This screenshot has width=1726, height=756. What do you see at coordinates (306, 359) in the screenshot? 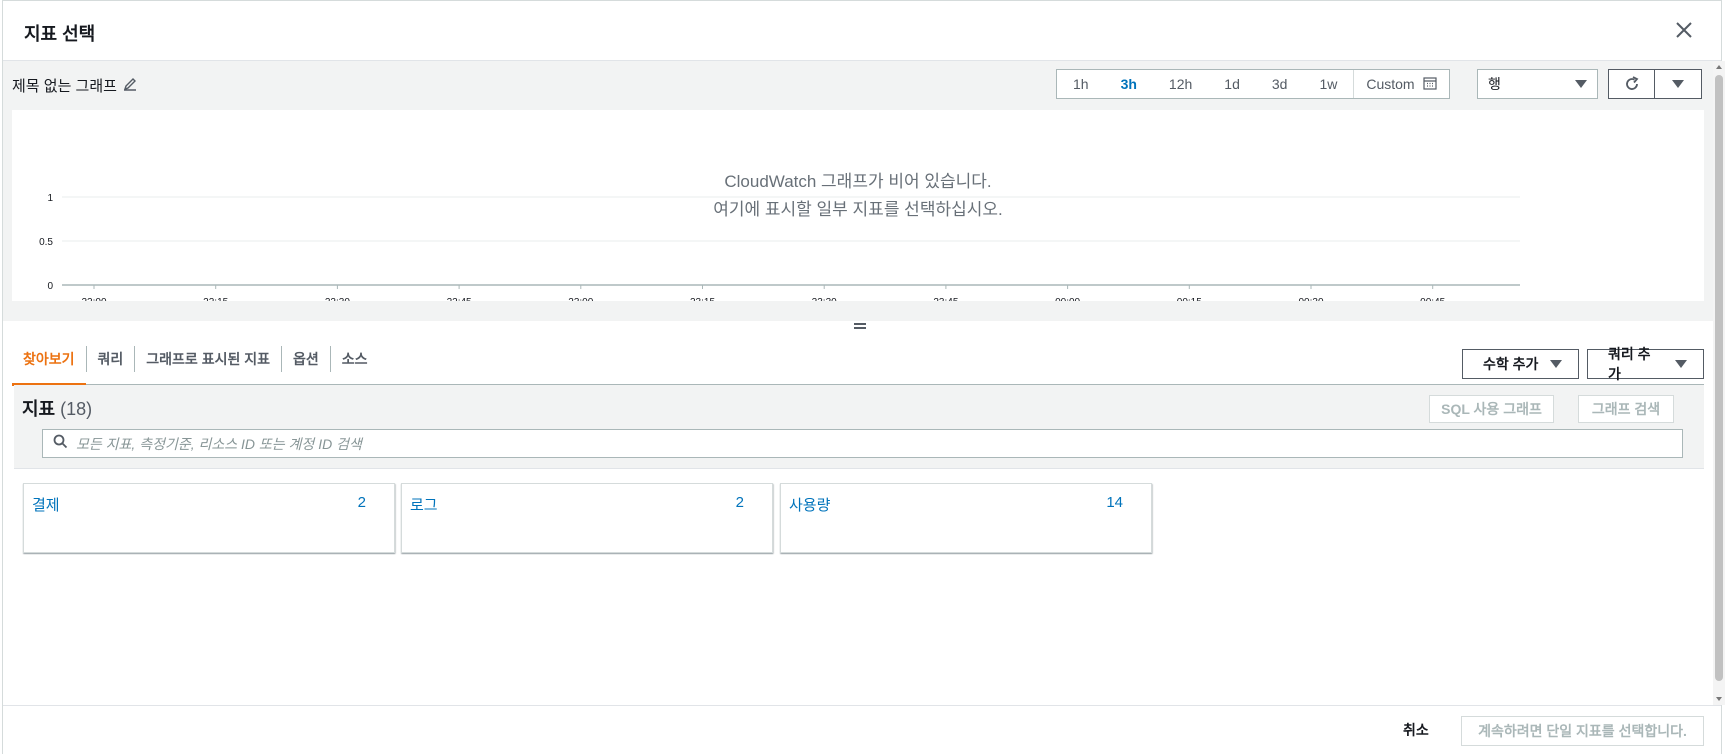
I see `tab-3: 옵션` at bounding box center [306, 359].